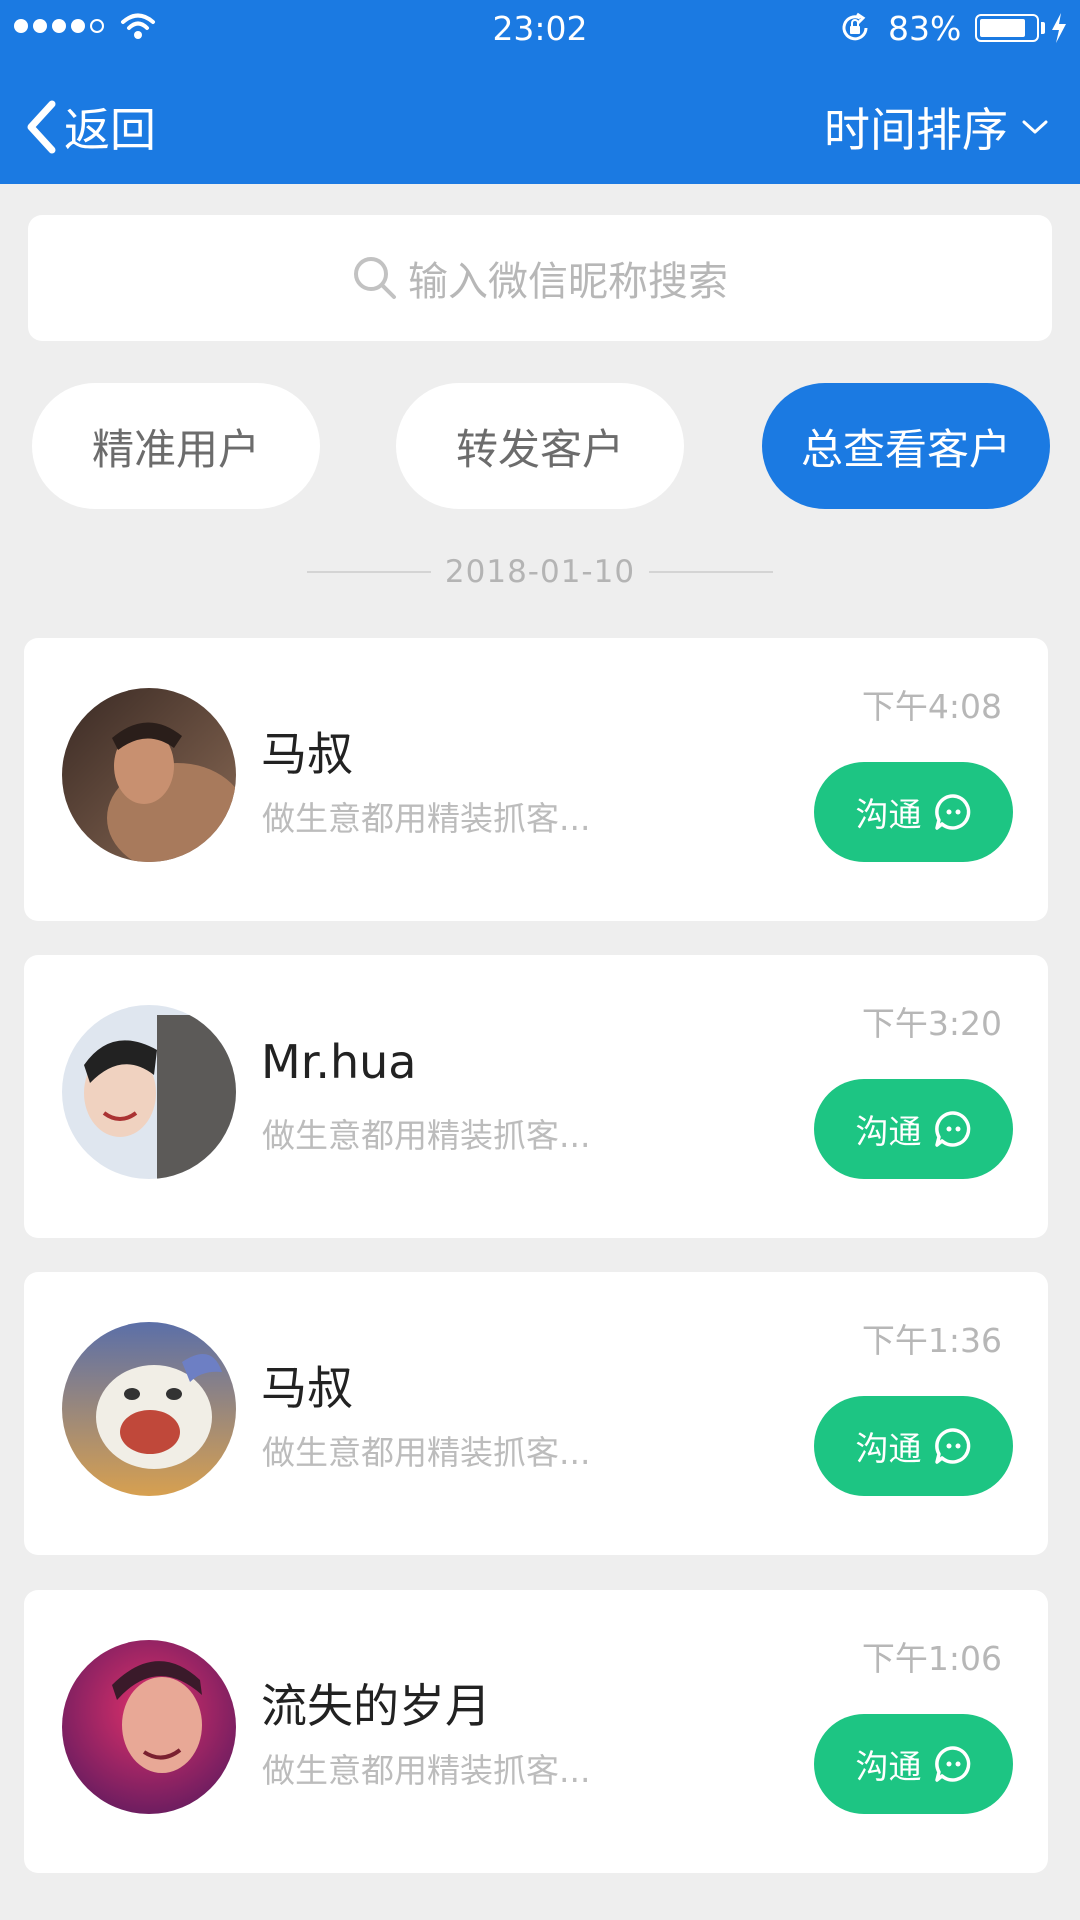 This screenshot has height=1920, width=1080. Describe the element at coordinates (1002, 28) in the screenshot. I see `battery-level` at that location.